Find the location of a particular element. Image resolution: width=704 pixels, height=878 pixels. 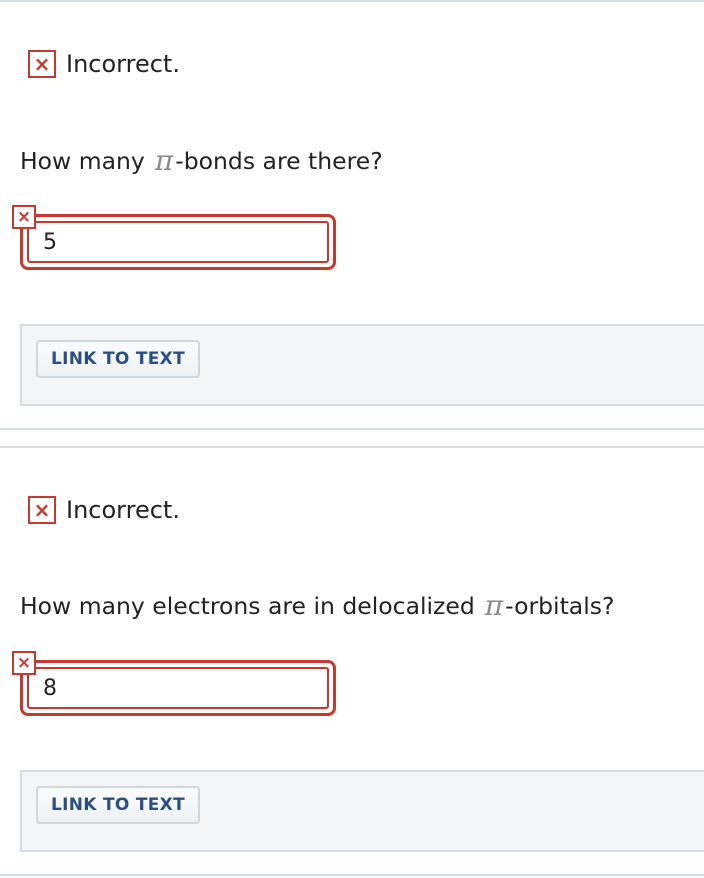

question-text-before: How many is located at coordinates (82, 161).